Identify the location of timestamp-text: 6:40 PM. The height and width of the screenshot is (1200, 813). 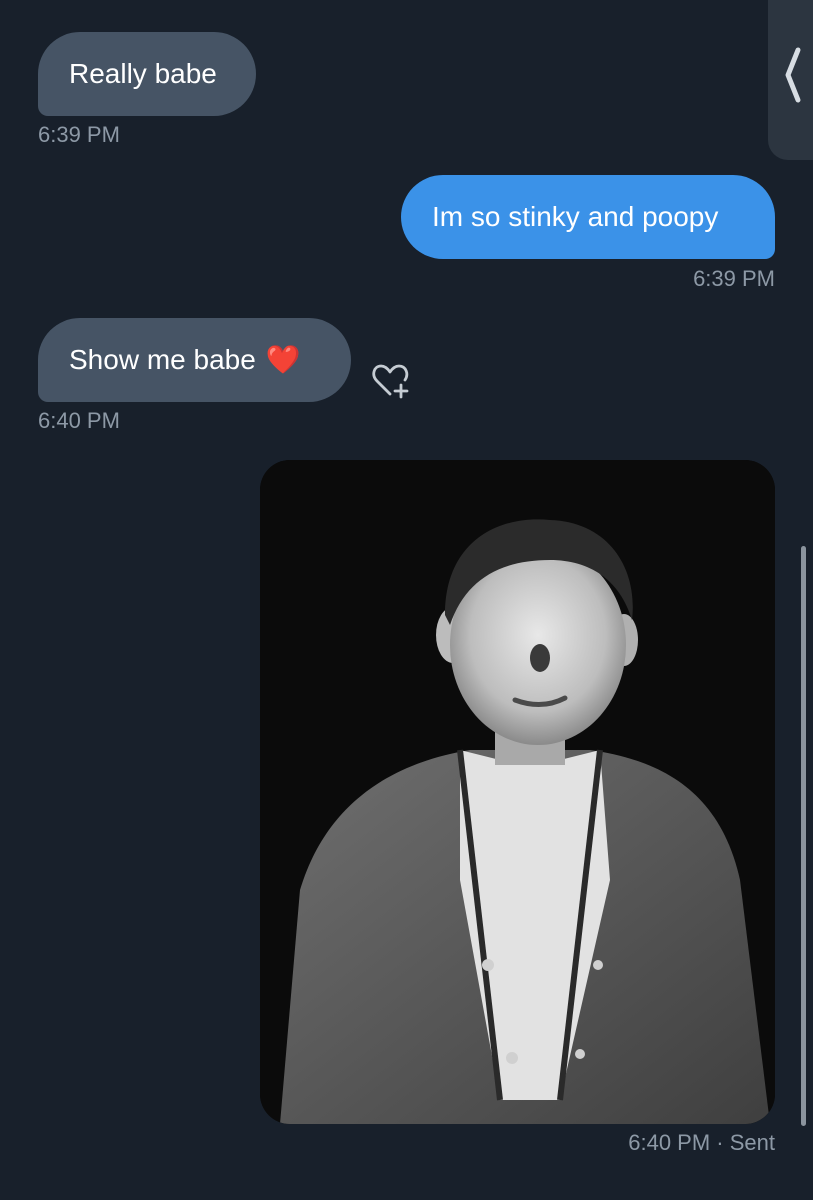
(669, 1142).